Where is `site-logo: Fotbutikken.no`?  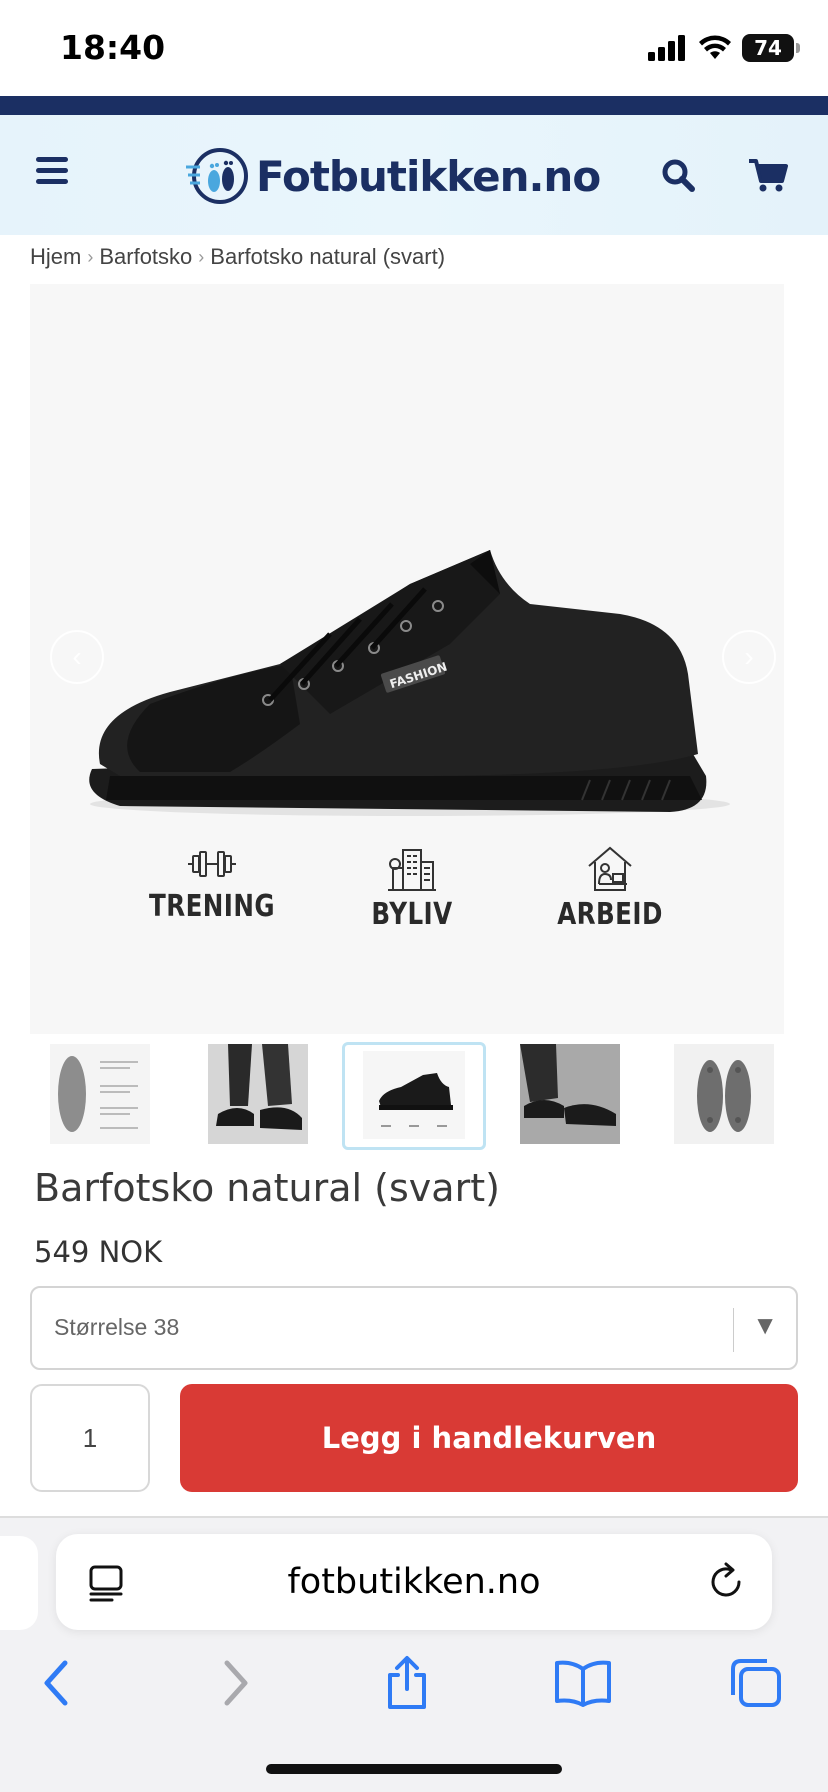
site-logo: Fotbutikken.no is located at coordinates (393, 176).